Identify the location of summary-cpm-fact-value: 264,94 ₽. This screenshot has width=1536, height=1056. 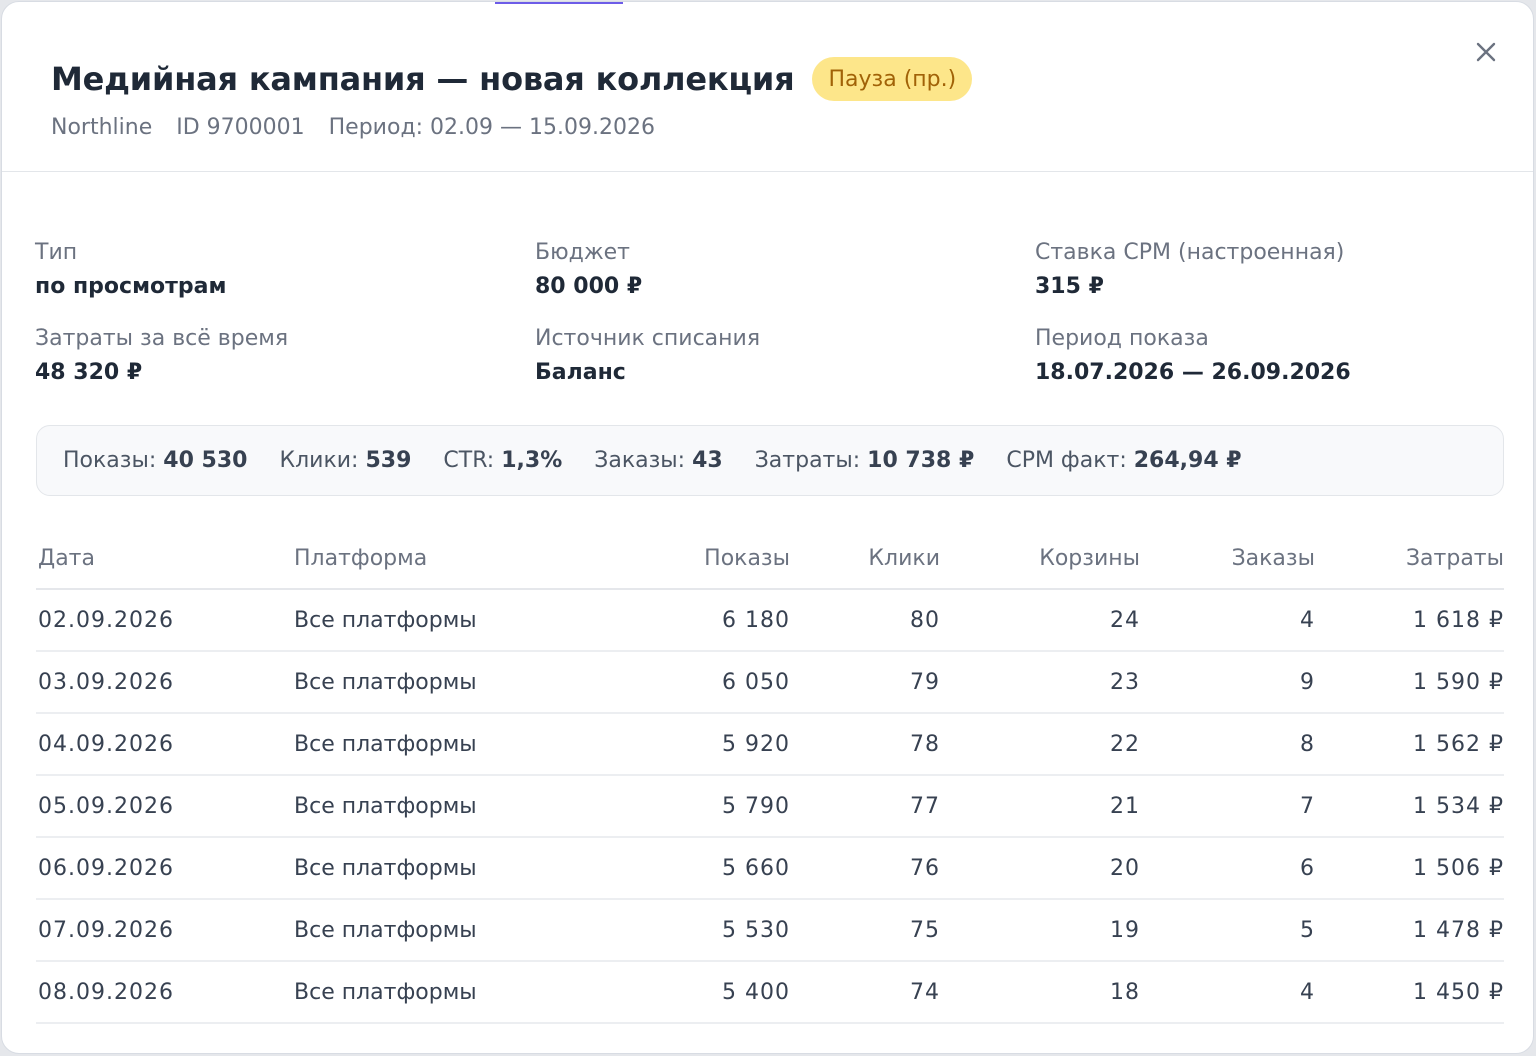
(1187, 460).